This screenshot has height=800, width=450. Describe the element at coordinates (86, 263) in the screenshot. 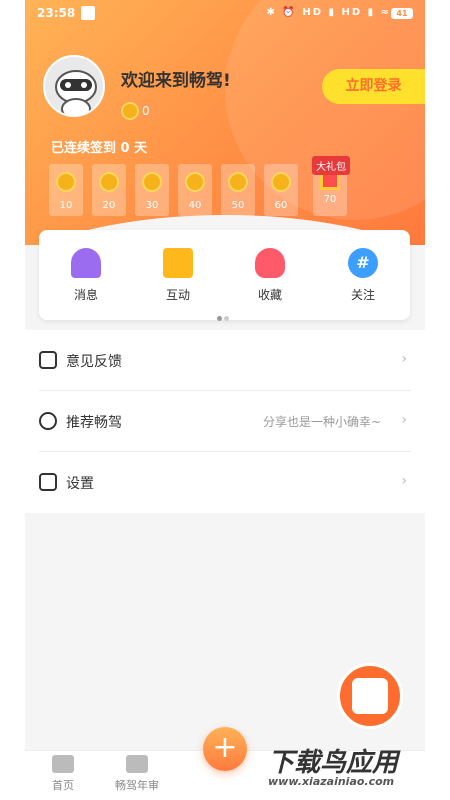

I see `bell-icon` at that location.